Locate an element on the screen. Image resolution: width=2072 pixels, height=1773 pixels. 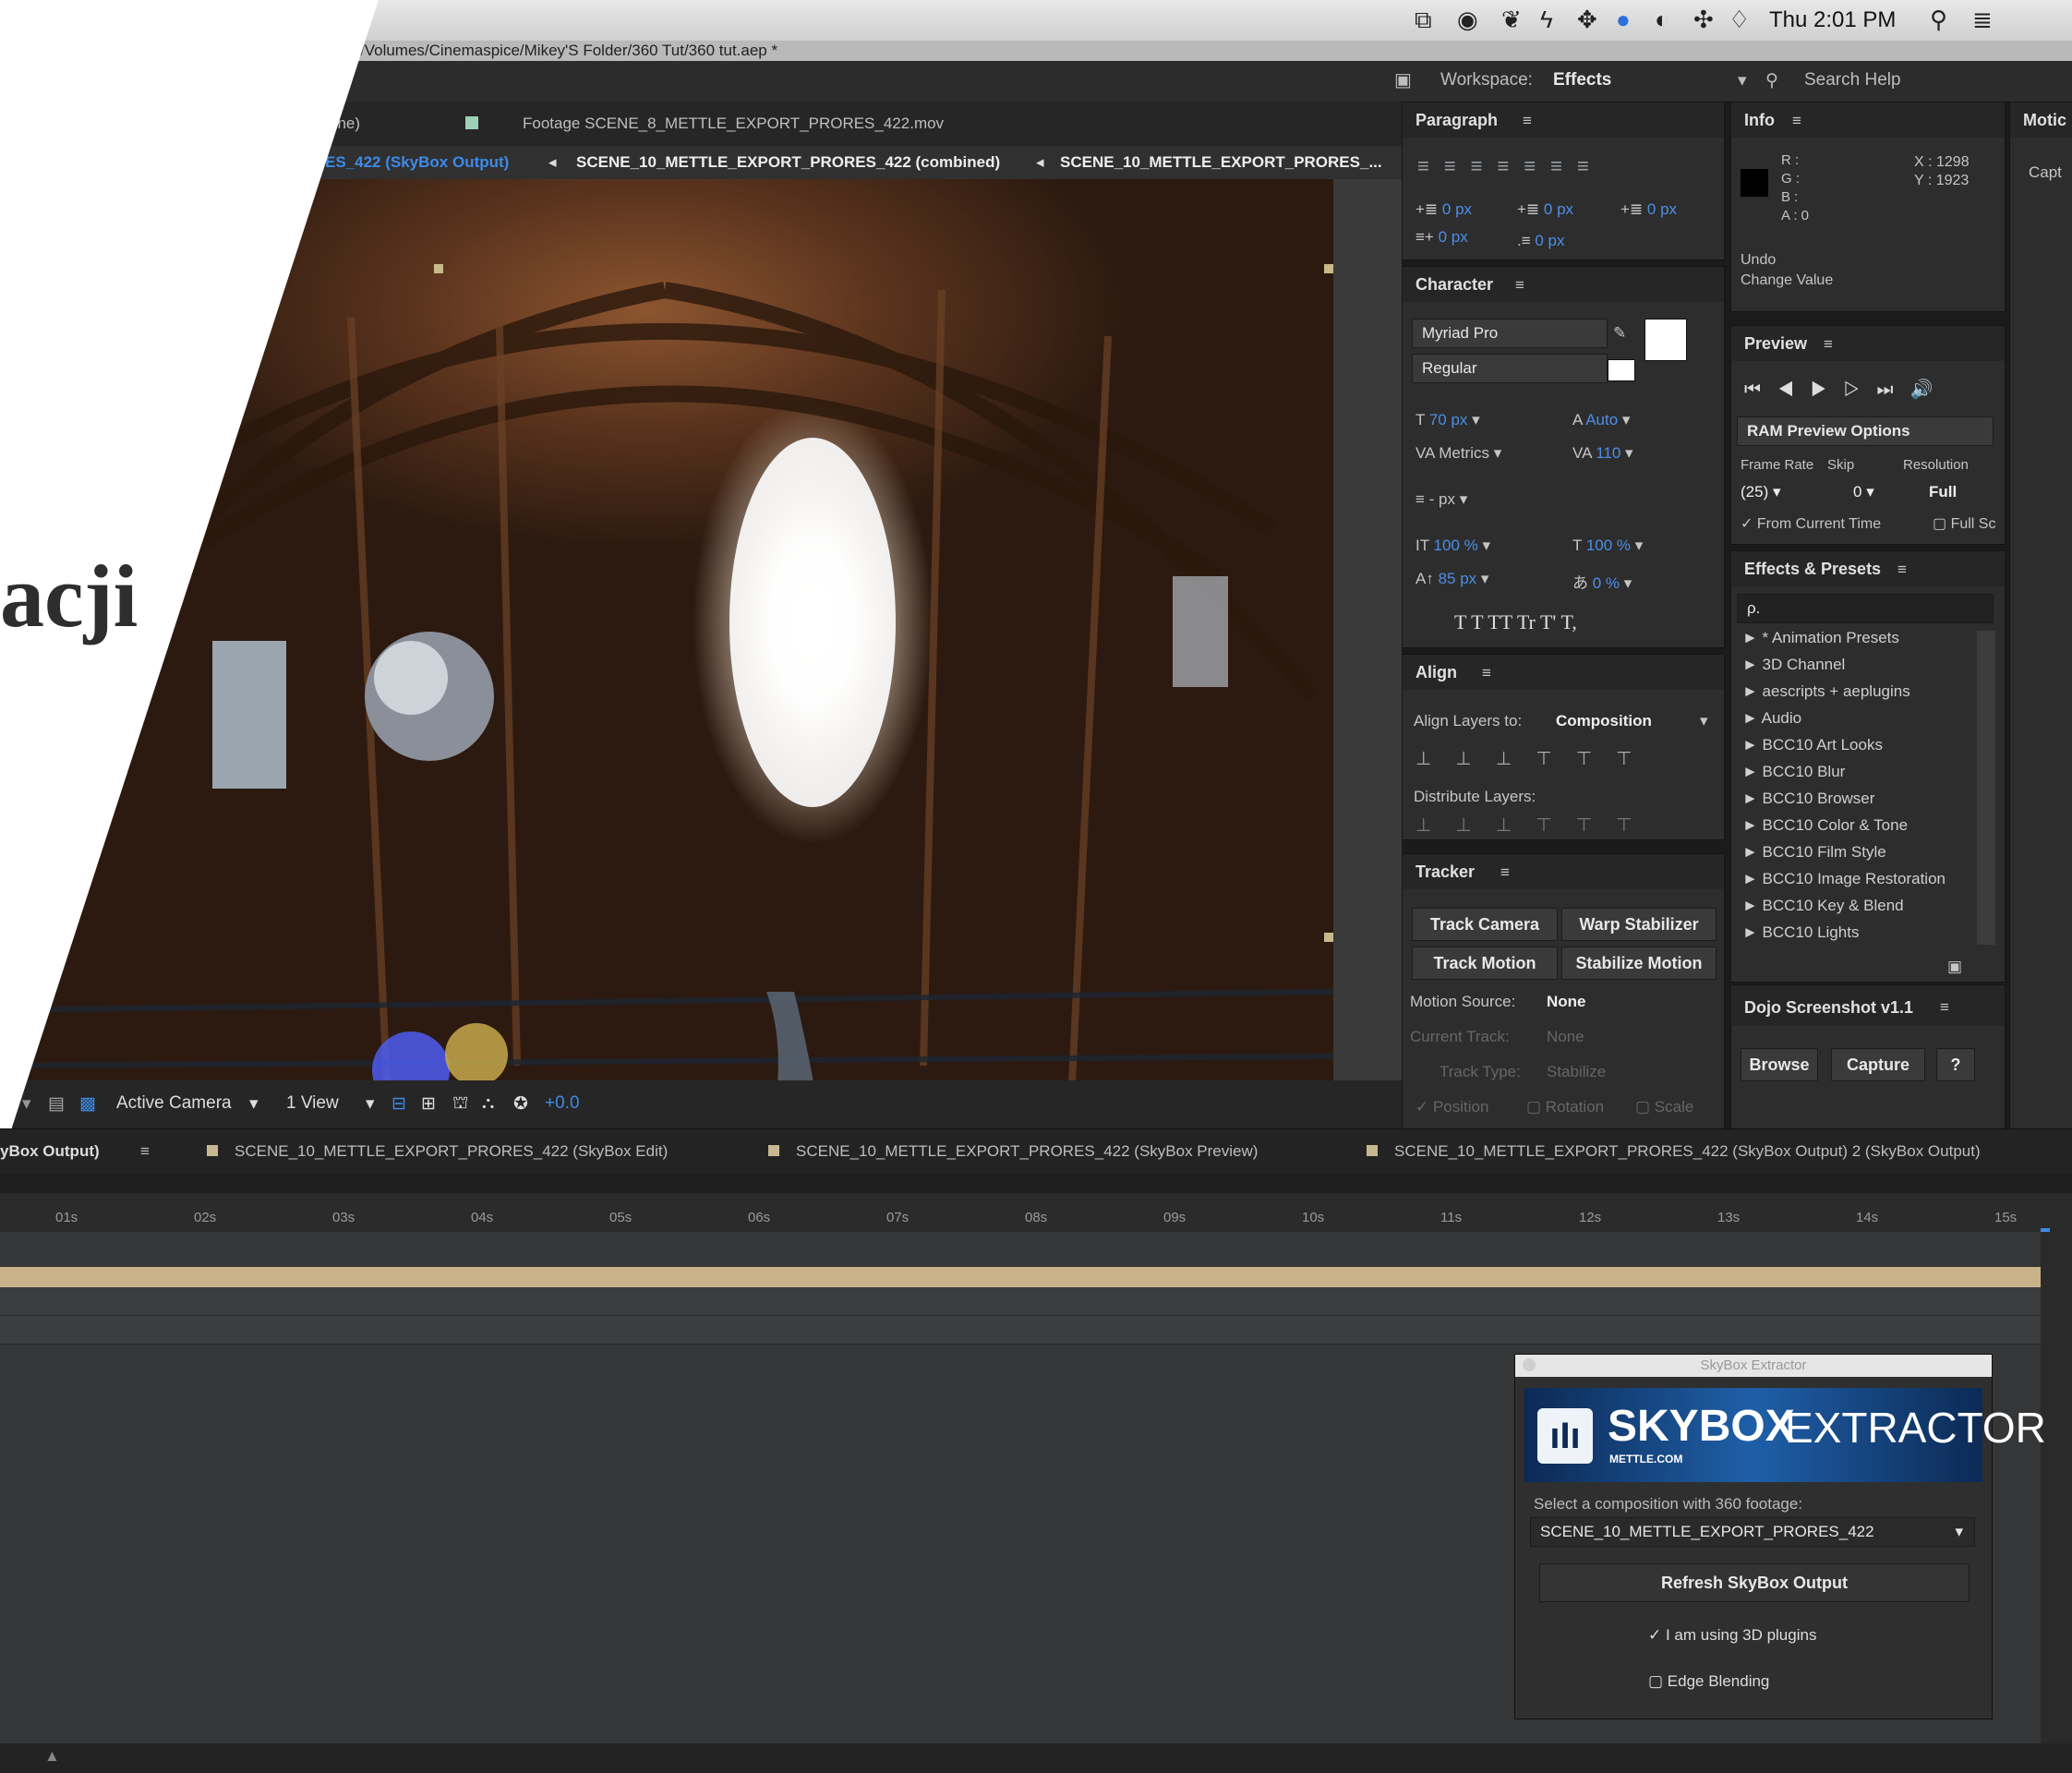
browse-button: Browse is located at coordinates (1779, 1064).